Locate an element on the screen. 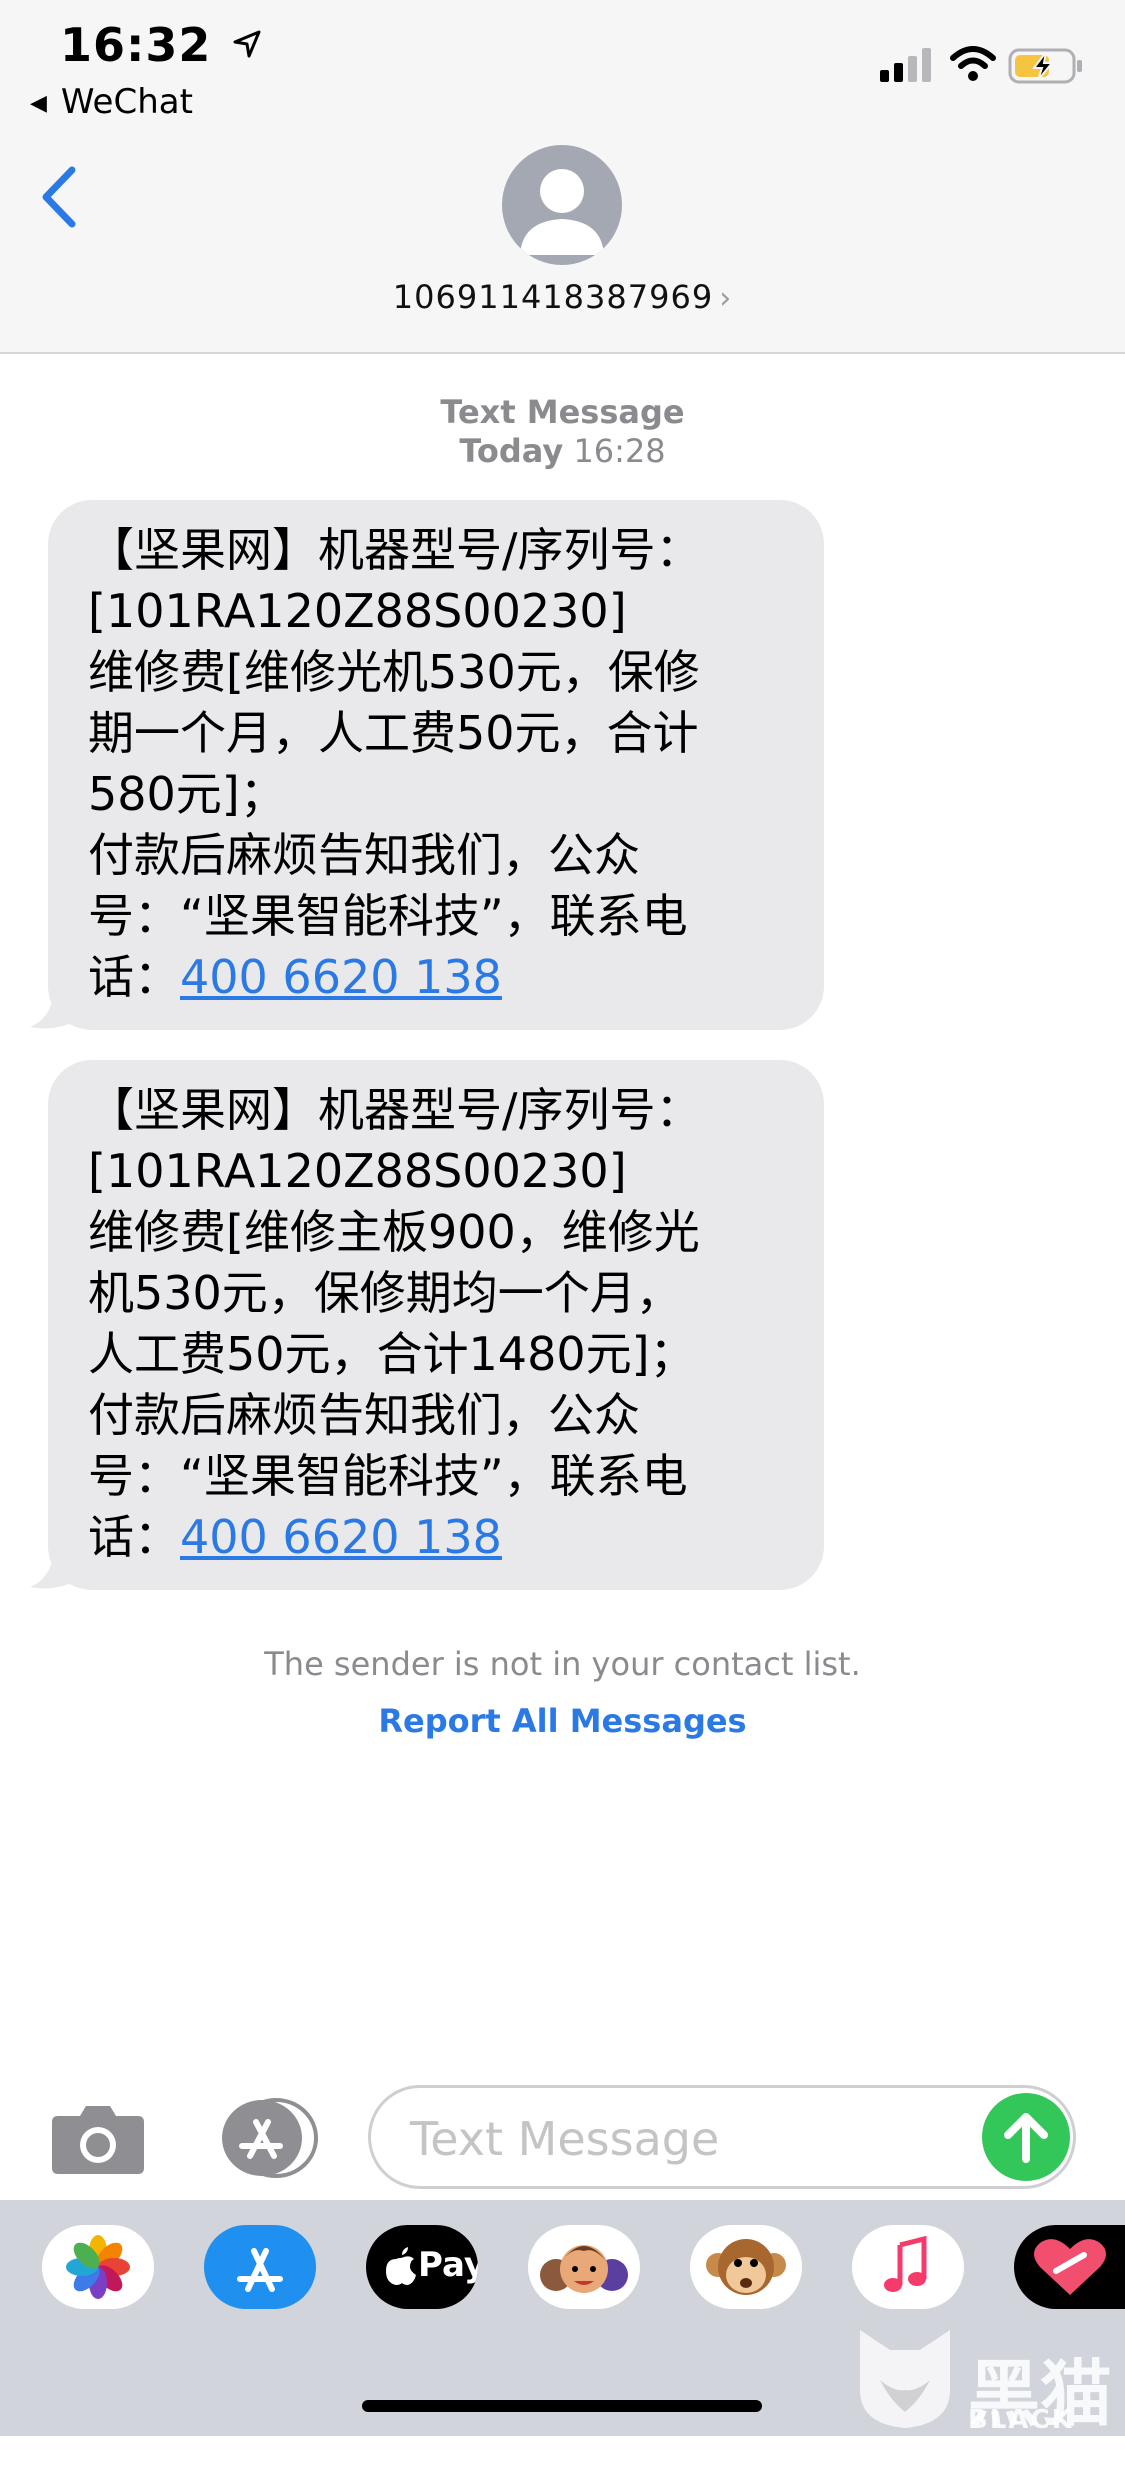 Image resolution: width=1125 pixels, height=2465 pixels. home-indicator is located at coordinates (562, 2406).